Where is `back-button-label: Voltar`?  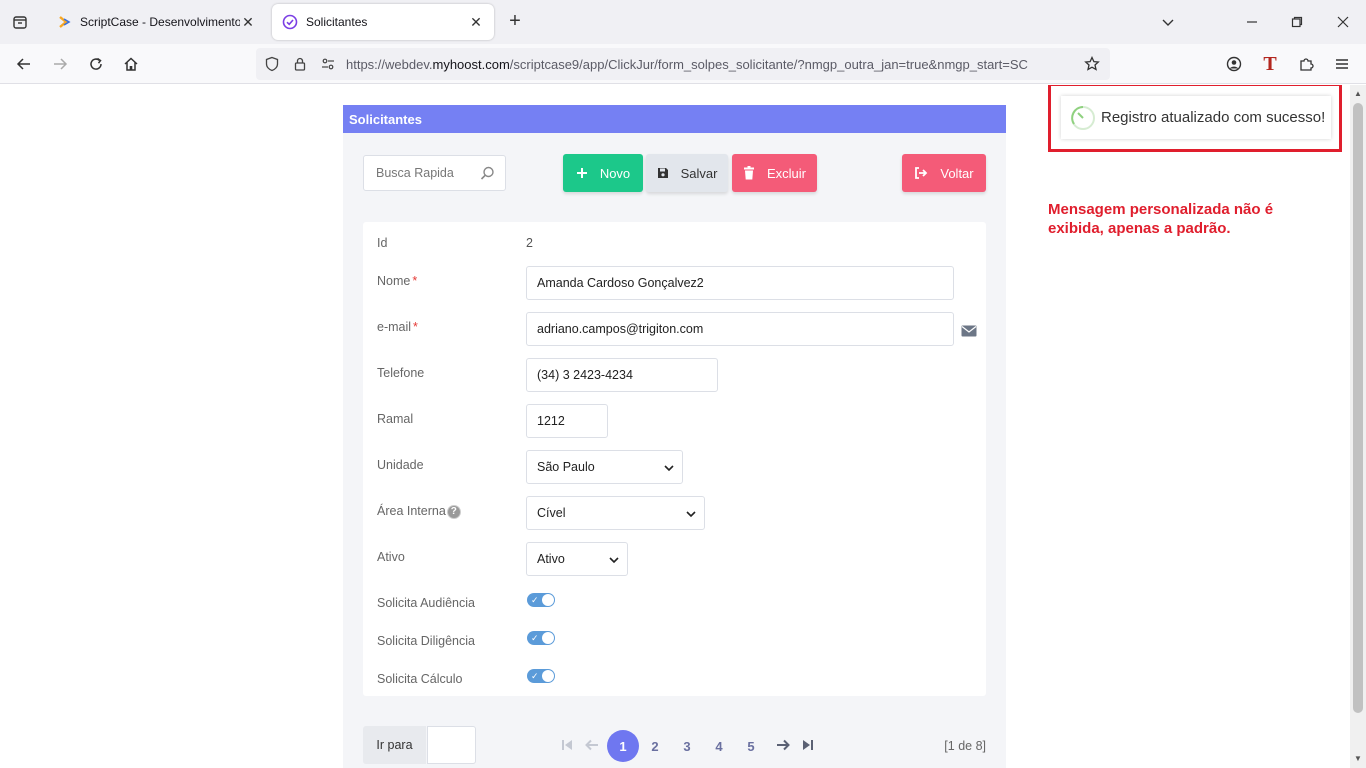
back-button-label: Voltar is located at coordinates (957, 173).